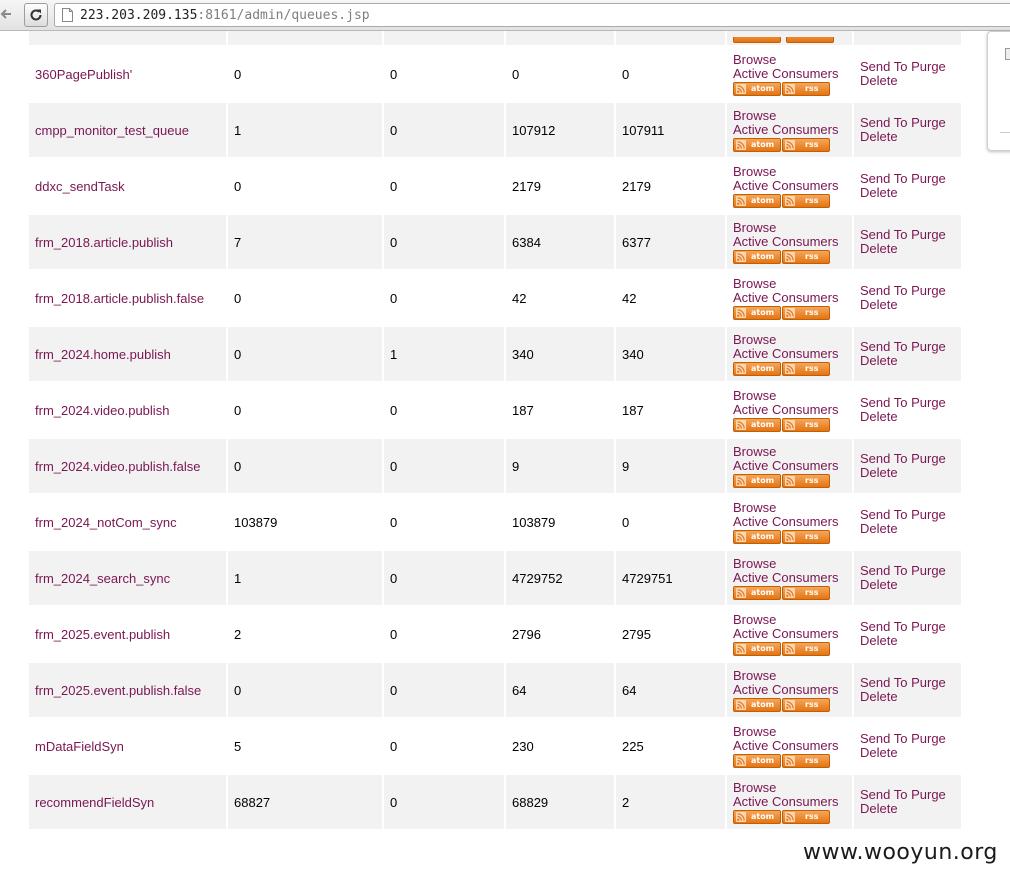 The width and height of the screenshot is (1010, 883). I want to click on queue-name-link: frm_2024_search_sync, so click(102, 578).